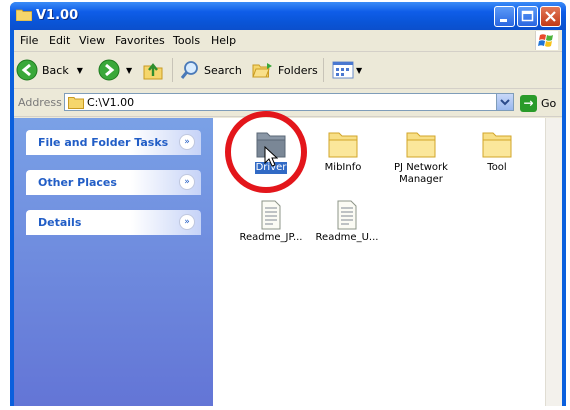 The image size is (570, 410). What do you see at coordinates (129, 70) in the screenshot?
I see `forward-dropdown-icon: ▼` at bounding box center [129, 70].